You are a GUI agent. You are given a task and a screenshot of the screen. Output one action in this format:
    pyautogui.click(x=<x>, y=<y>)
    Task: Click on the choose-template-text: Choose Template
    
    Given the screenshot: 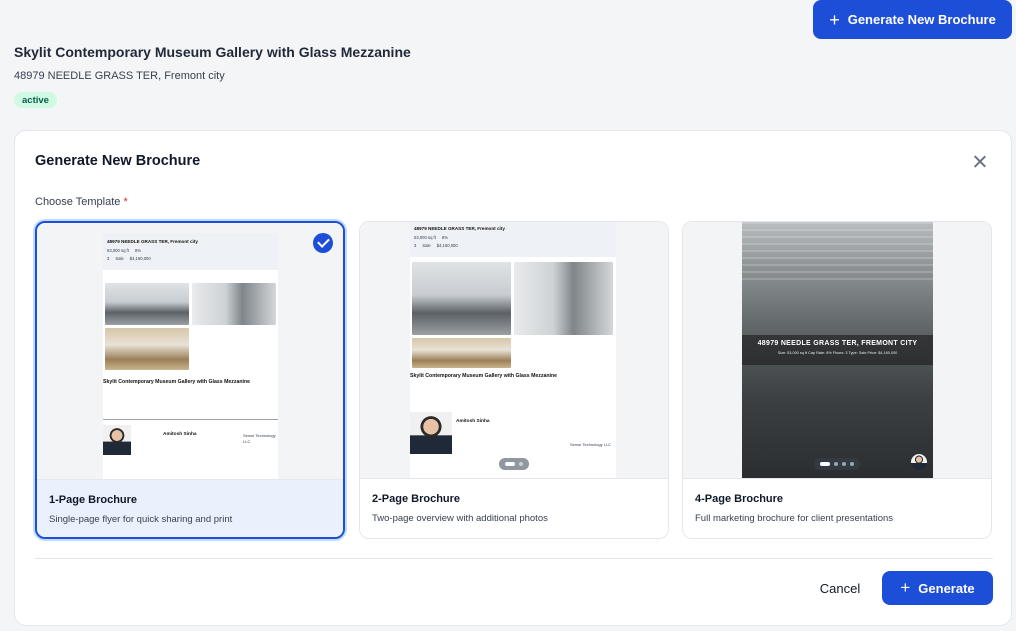 What is the action you would take?
    pyautogui.click(x=78, y=202)
    